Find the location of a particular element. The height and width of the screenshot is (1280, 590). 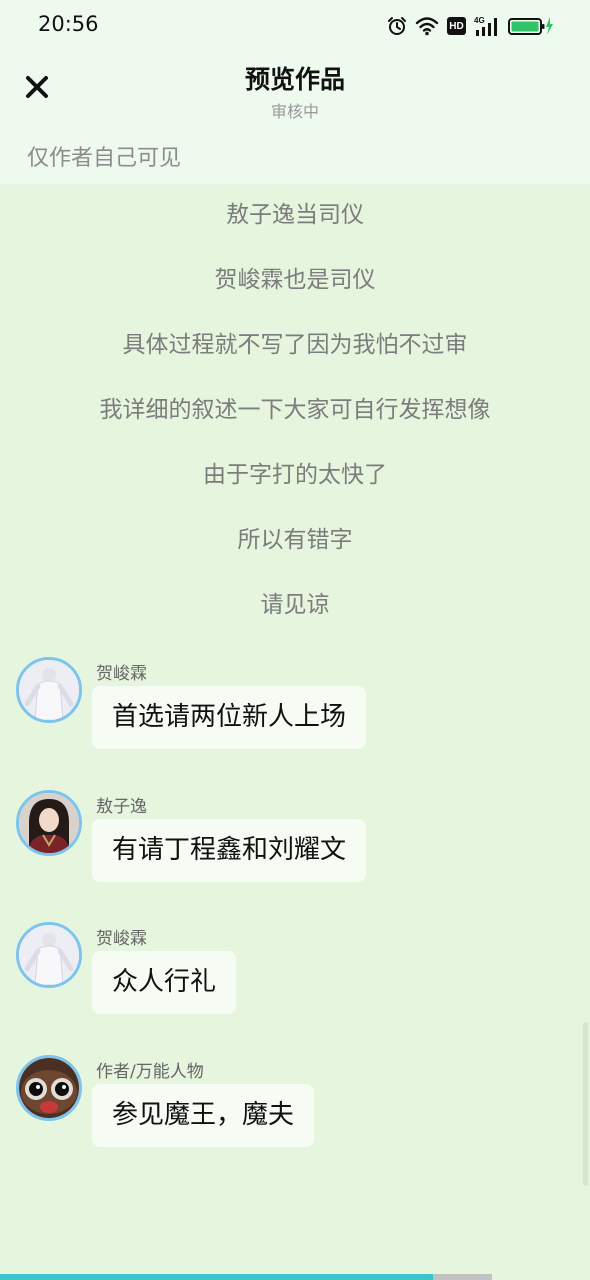

sender-name: 作者/万能人物 is located at coordinates (150, 1072).